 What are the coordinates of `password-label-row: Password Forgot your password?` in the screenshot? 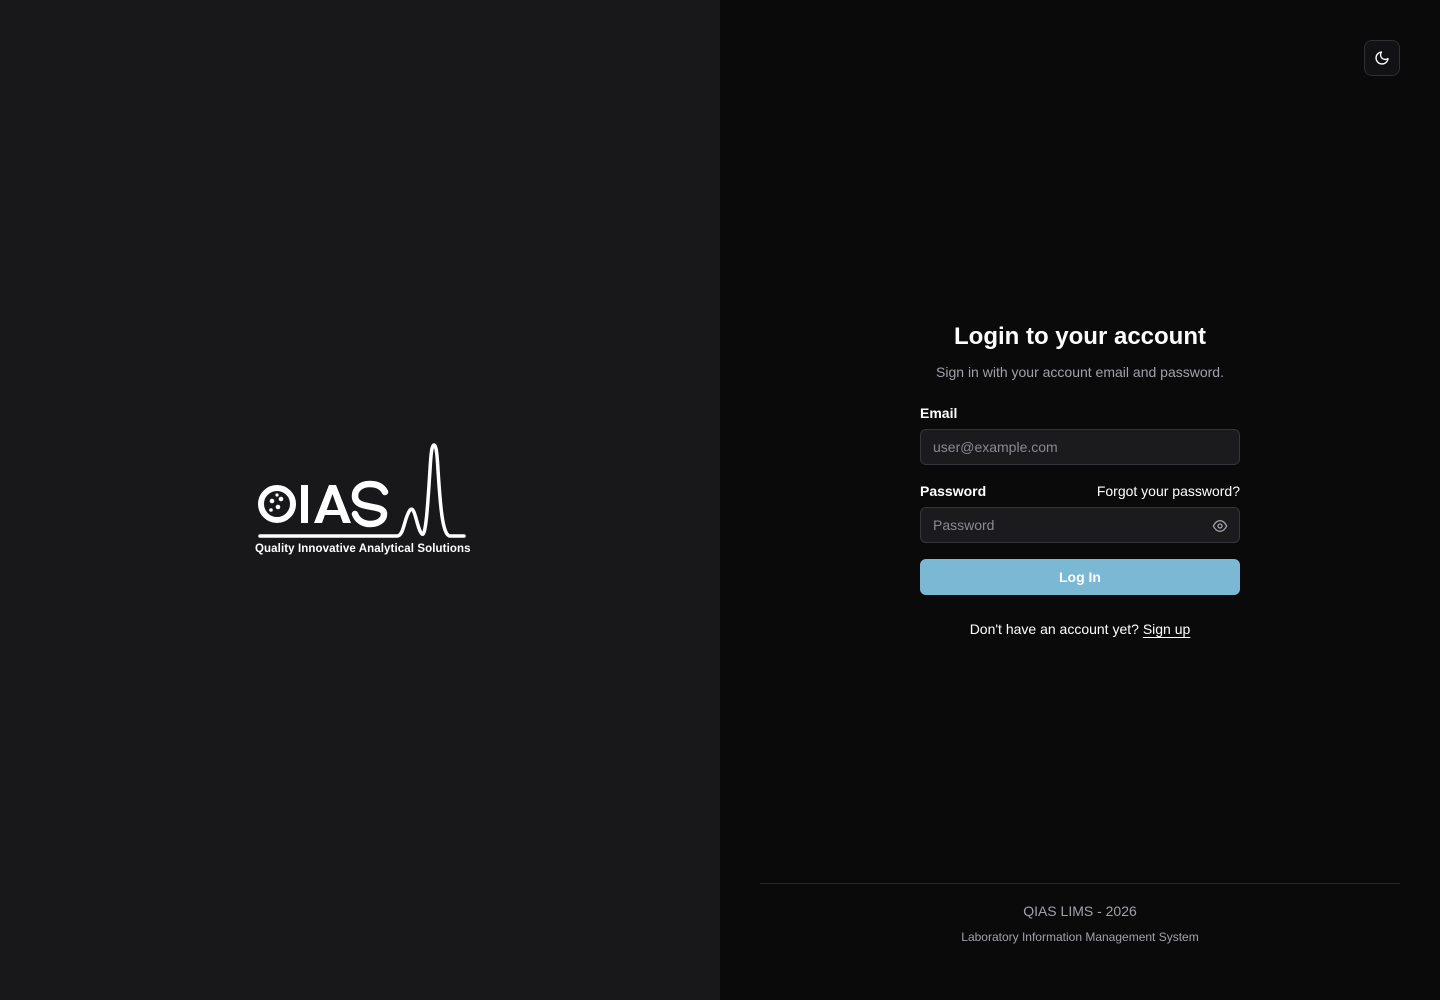 It's located at (1080, 491).